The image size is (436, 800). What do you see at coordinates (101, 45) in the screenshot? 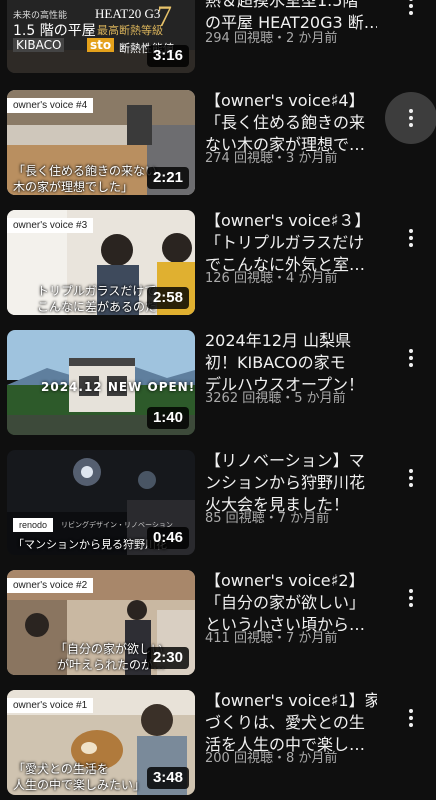
I see `thumb-sto: sto` at bounding box center [101, 45].